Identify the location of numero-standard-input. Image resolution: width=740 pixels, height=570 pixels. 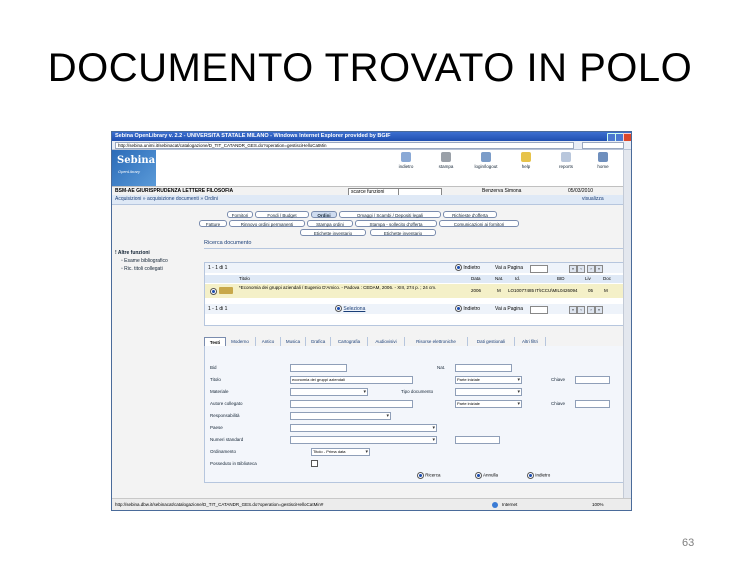
(477, 440).